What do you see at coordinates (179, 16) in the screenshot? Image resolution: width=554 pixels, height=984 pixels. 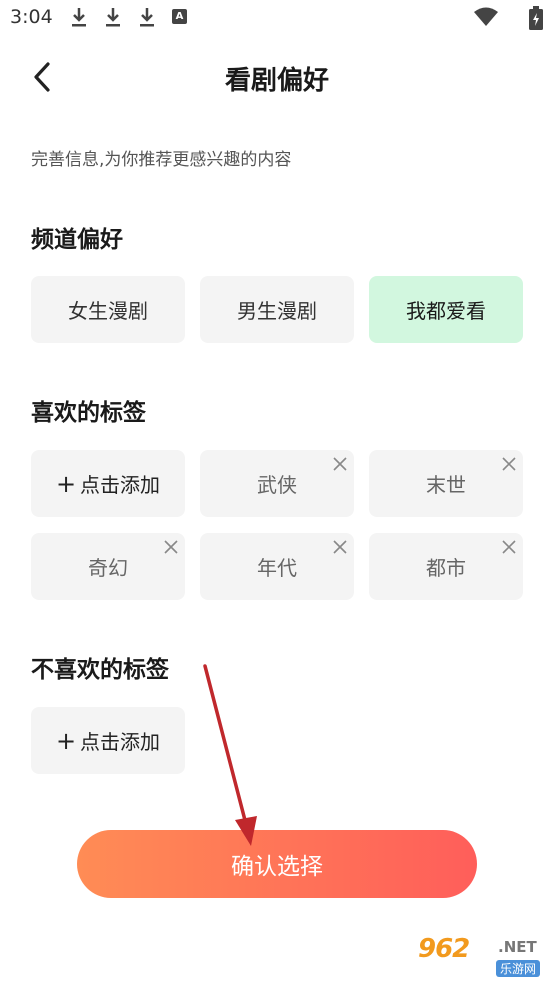 I see `notification-badge-icon: A` at bounding box center [179, 16].